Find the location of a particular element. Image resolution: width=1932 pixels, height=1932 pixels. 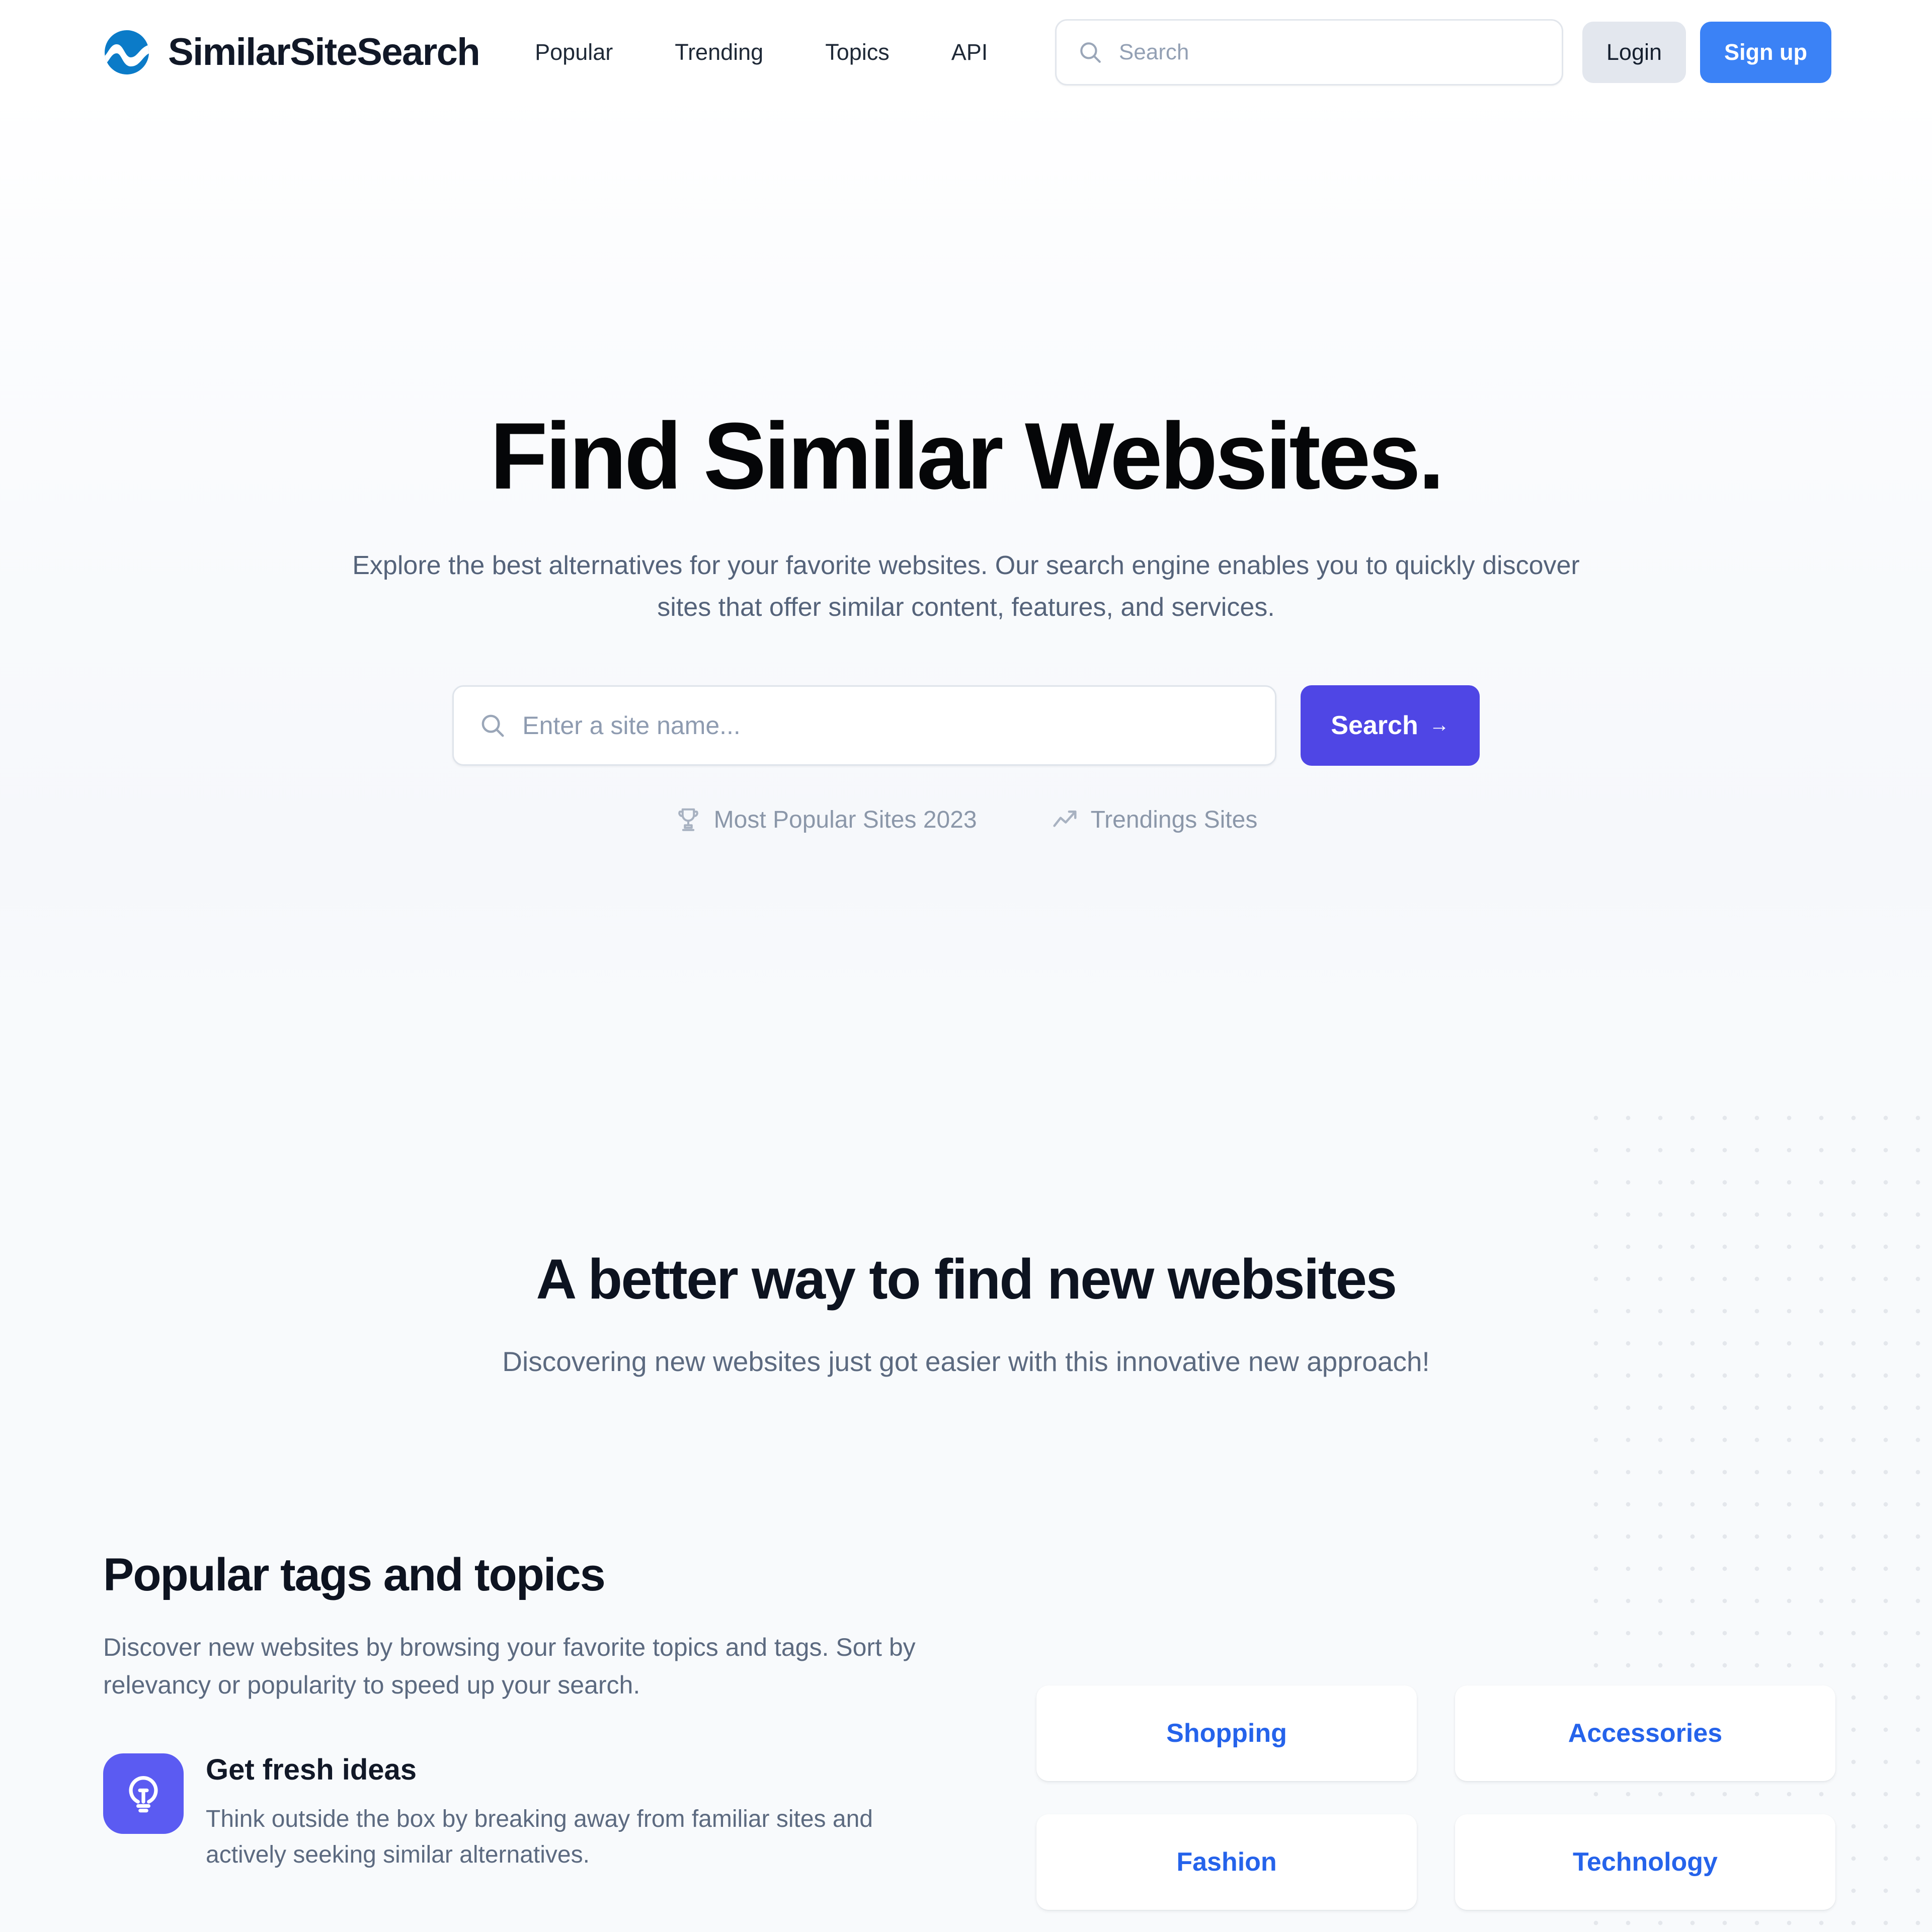

wave-circle-logo-icon is located at coordinates (127, 52).